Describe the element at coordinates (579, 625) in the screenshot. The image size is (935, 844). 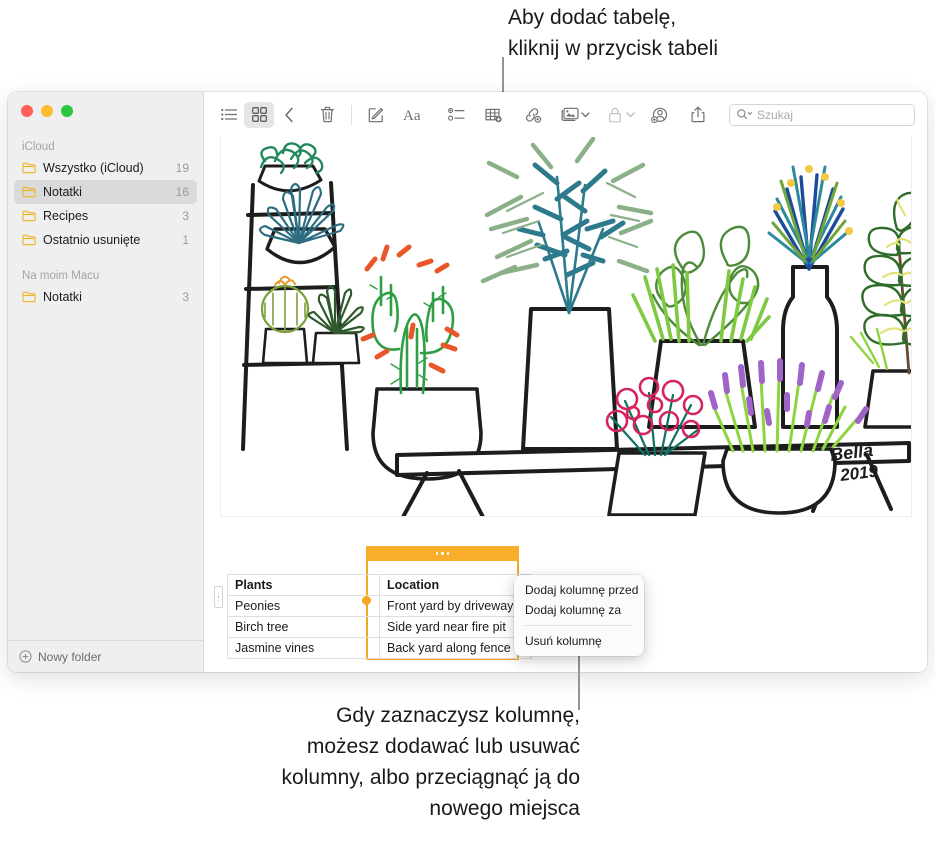
I see `menu-divider` at that location.